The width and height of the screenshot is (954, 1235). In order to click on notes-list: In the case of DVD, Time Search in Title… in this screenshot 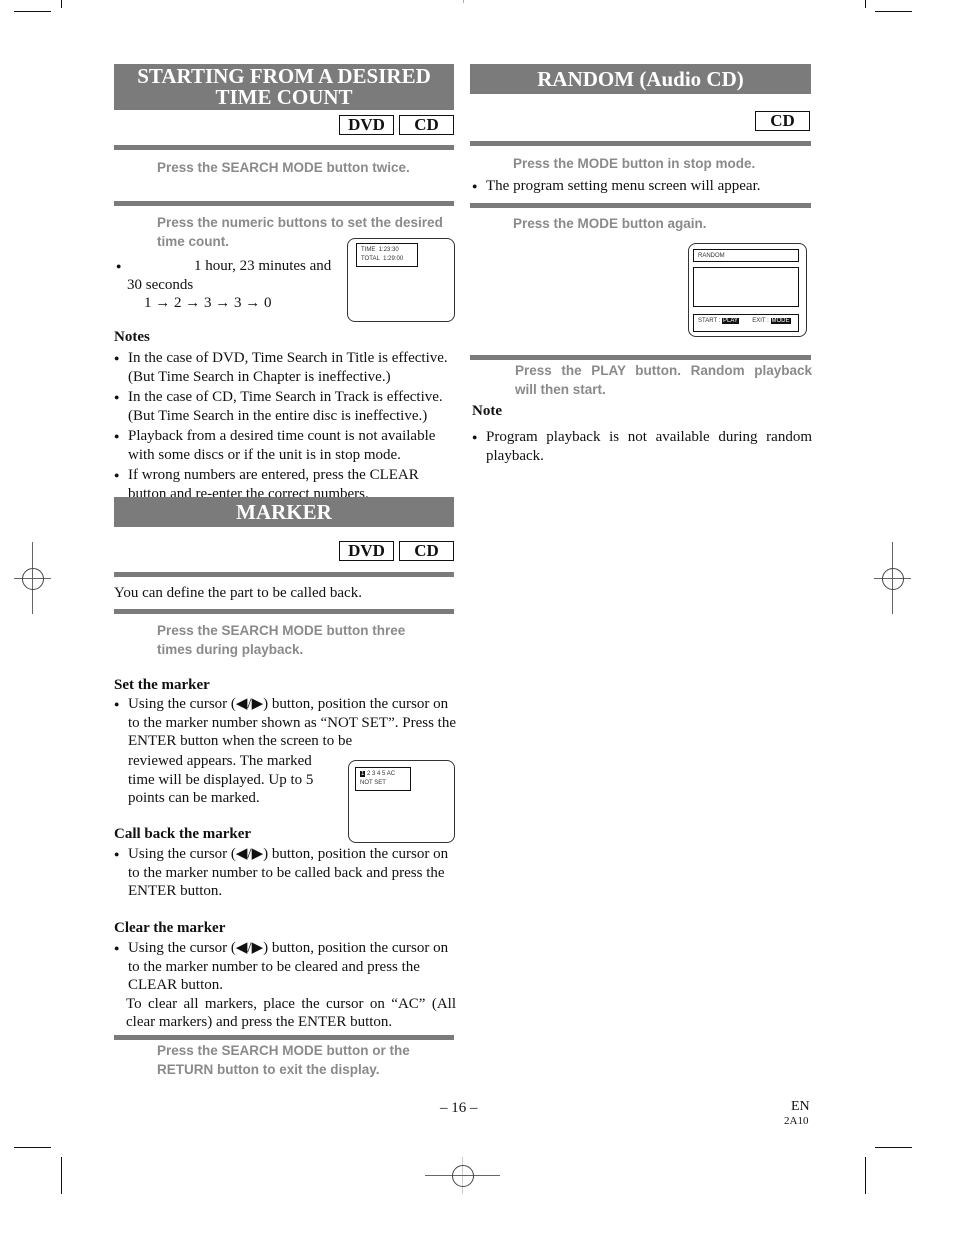, I will do `click(285, 426)`.